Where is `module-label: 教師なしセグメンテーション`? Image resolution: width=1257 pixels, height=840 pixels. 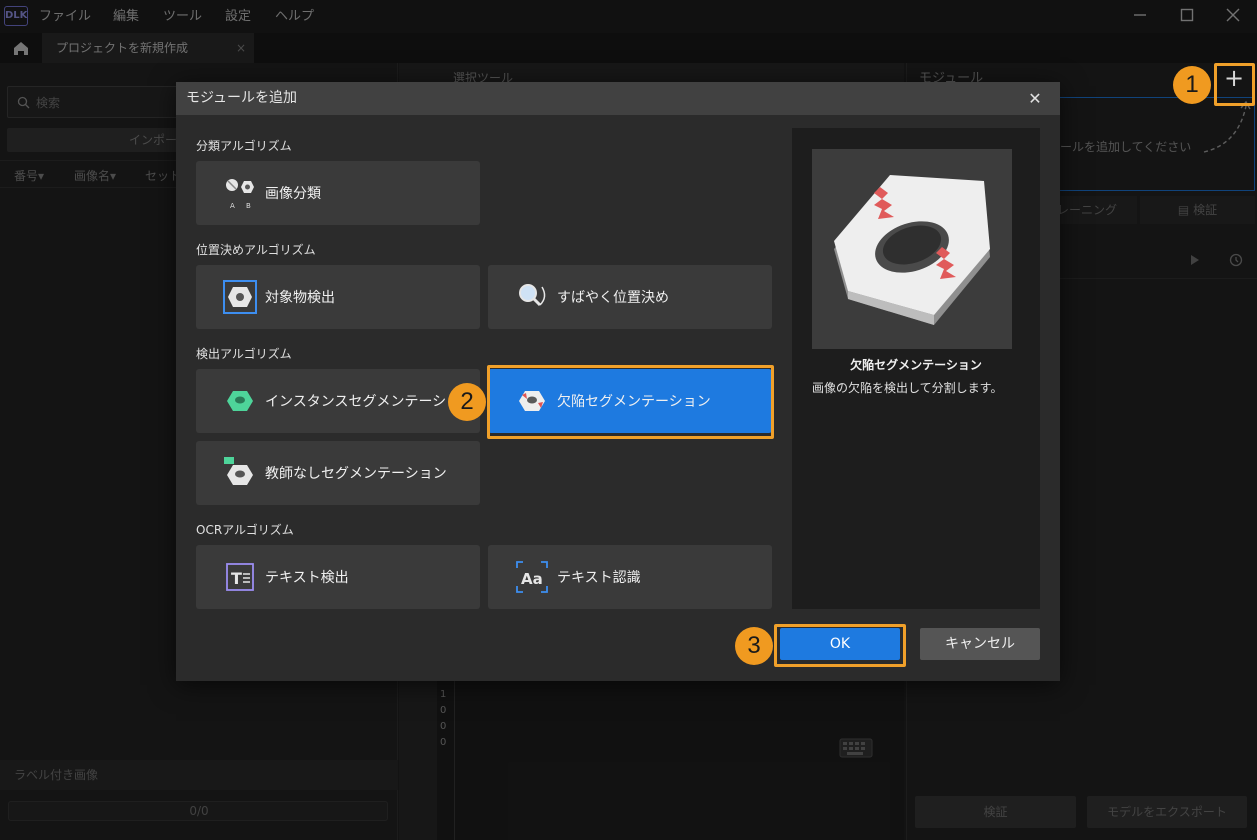 module-label: 教師なしセグメンテーション is located at coordinates (356, 474).